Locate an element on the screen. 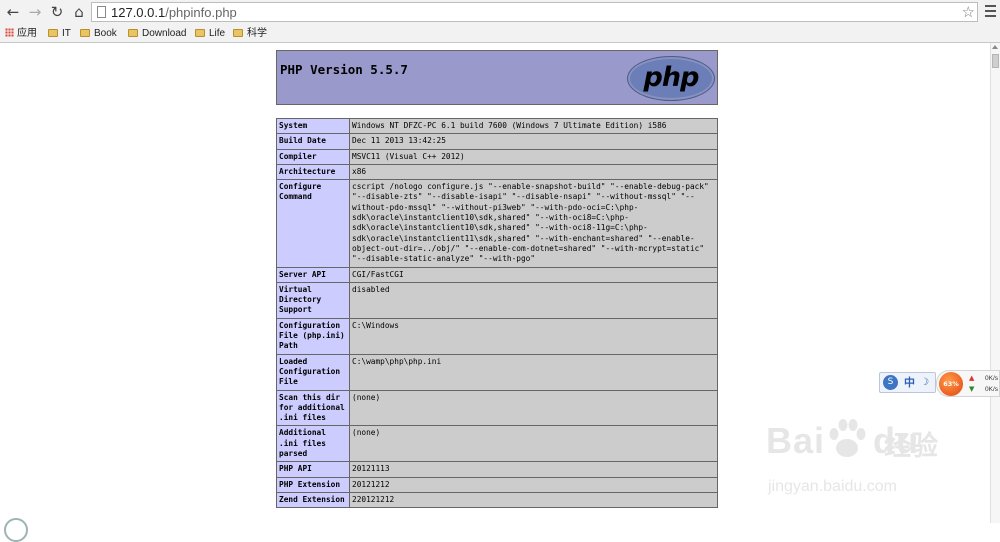 The image size is (1000, 542). upload-speed: 0K/s is located at coordinates (992, 378).